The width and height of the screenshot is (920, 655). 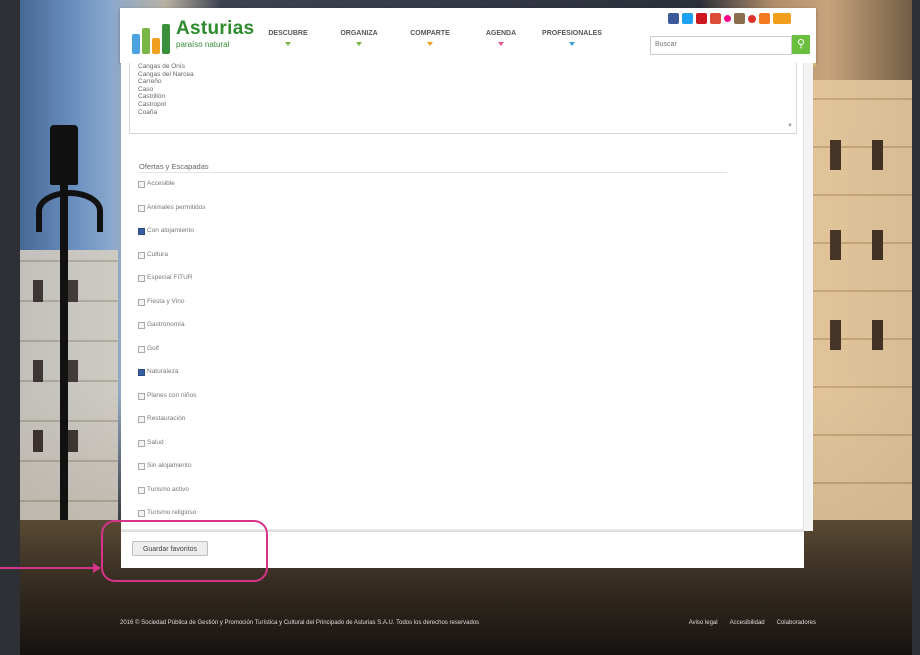 What do you see at coordinates (161, 183) in the screenshot?
I see `checkbox-label: Accesible` at bounding box center [161, 183].